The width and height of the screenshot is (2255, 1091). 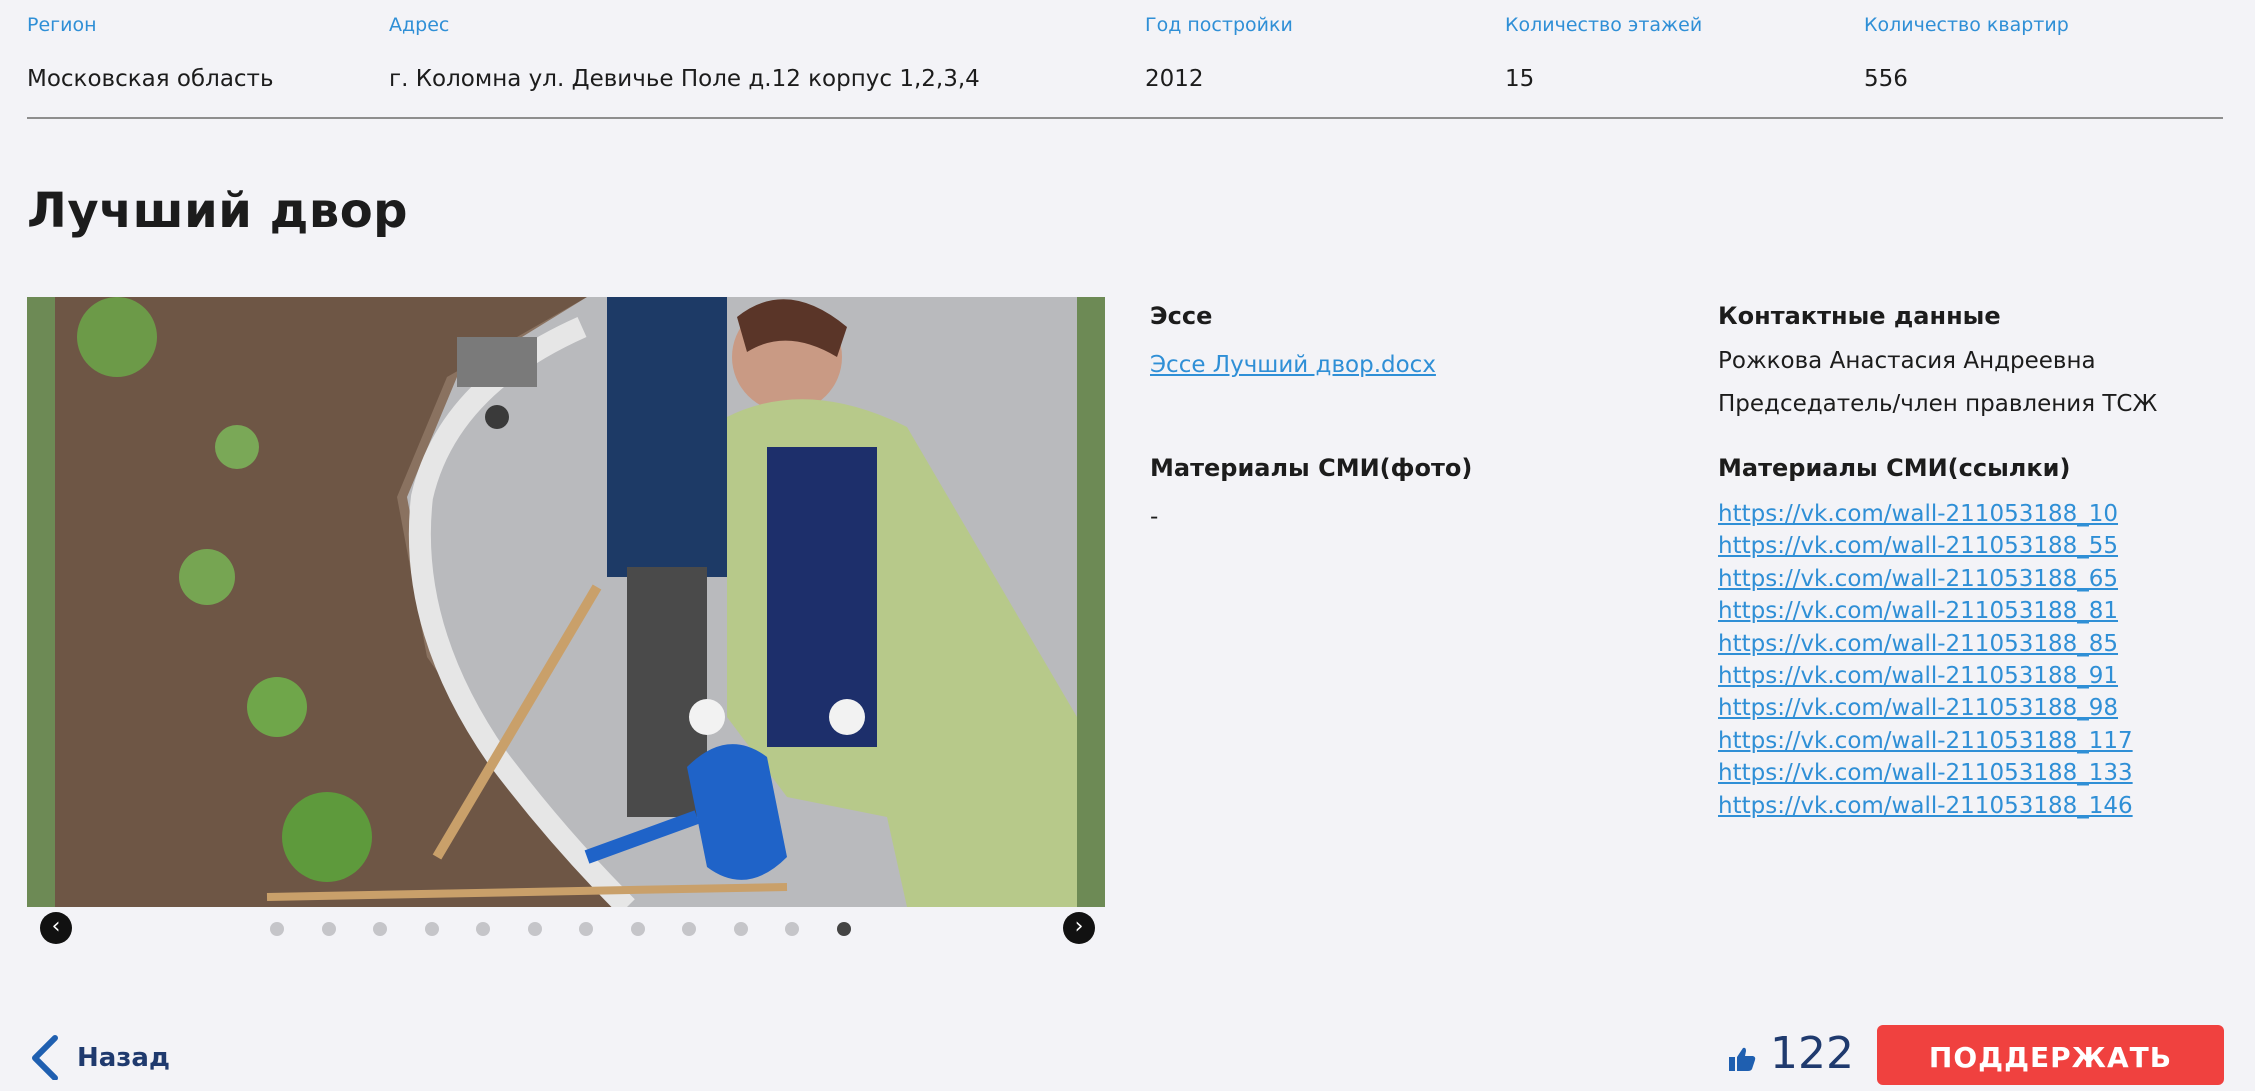 I want to click on media-photo-block: Материалы СМИ(фото) -, so click(x=1311, y=492).